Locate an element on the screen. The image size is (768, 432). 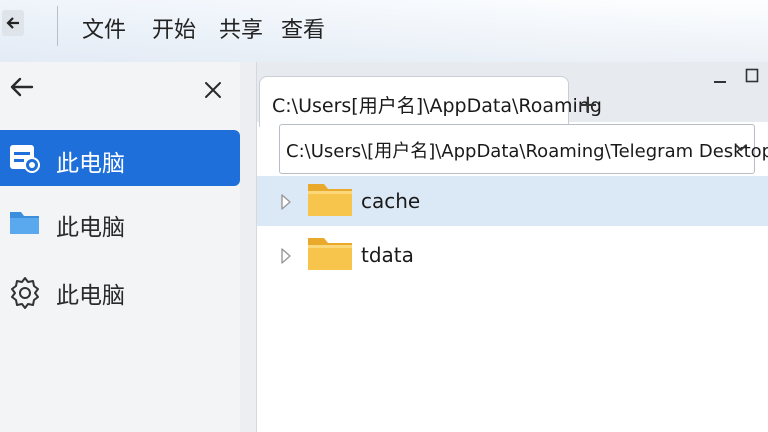
settings-icon is located at coordinates (25, 293).